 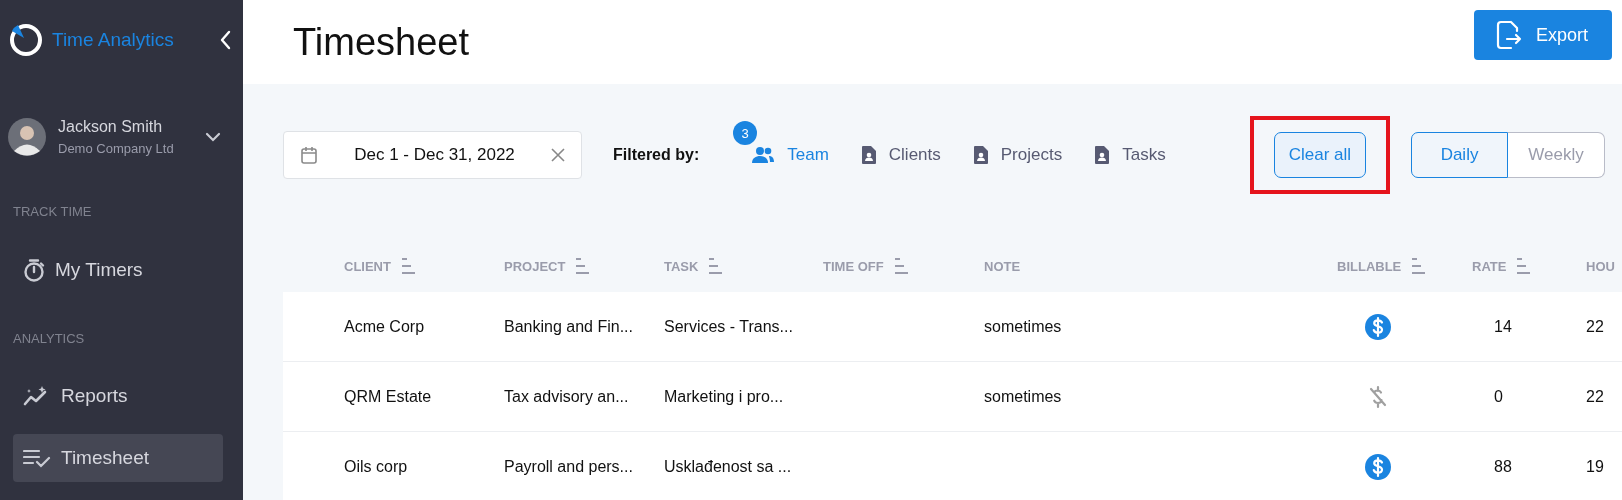 I want to click on filter-label: Filtered by:, so click(x=656, y=155).